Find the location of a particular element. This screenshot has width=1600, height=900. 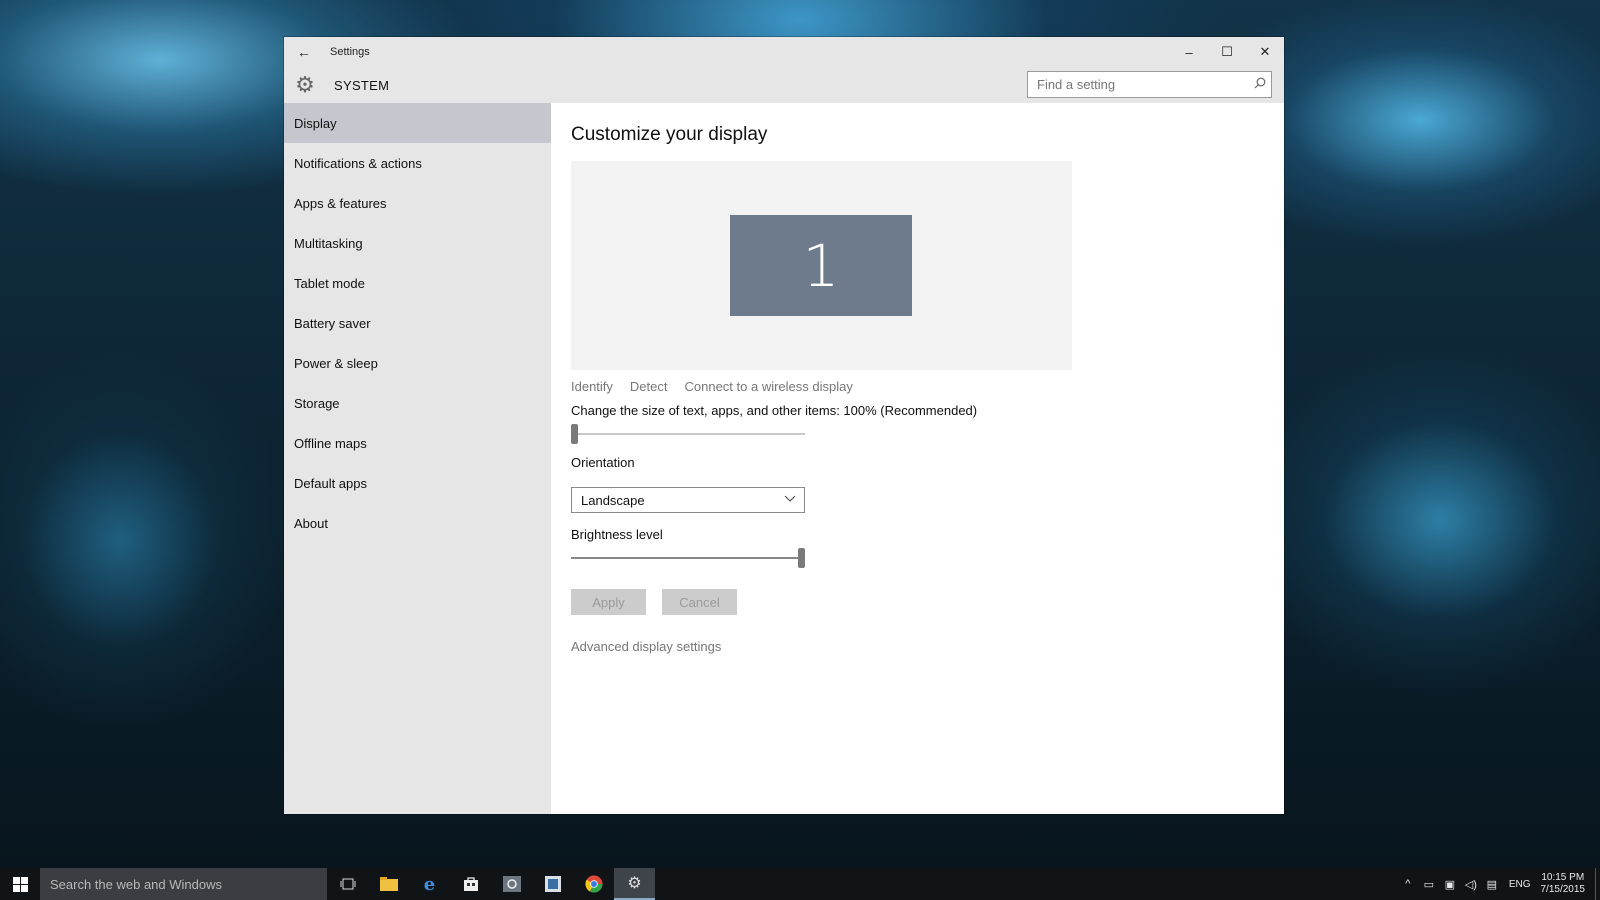

slider-fill is located at coordinates (686, 558).